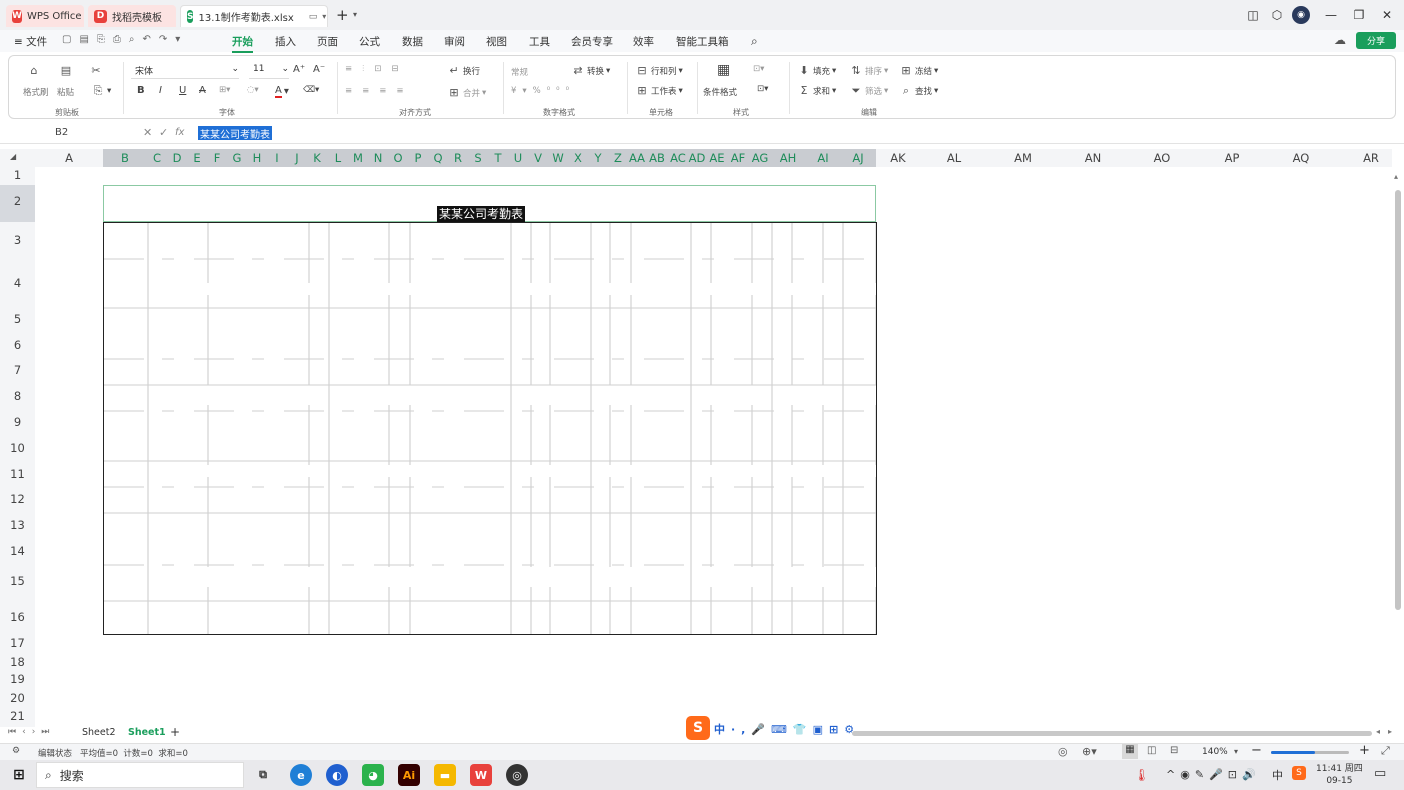  What do you see at coordinates (132, 16) in the screenshot?
I see `tab-docer-templates: D 找稻壳模板` at bounding box center [132, 16].